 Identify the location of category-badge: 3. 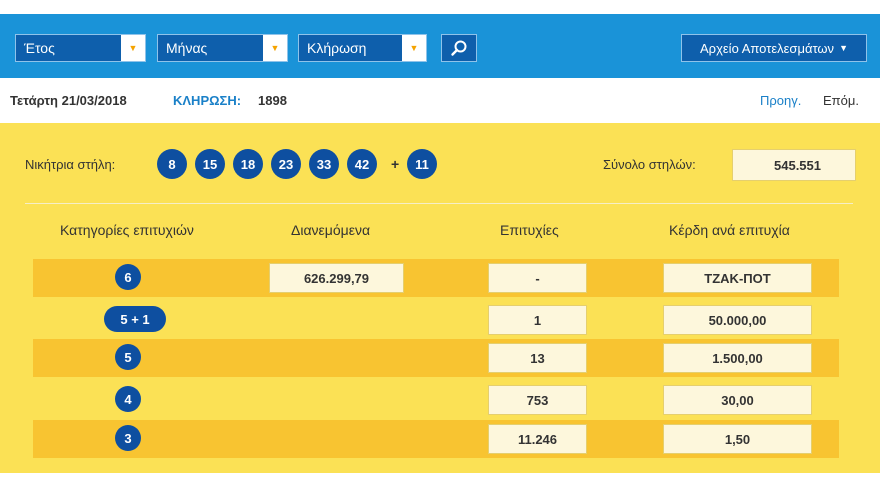
(128, 438).